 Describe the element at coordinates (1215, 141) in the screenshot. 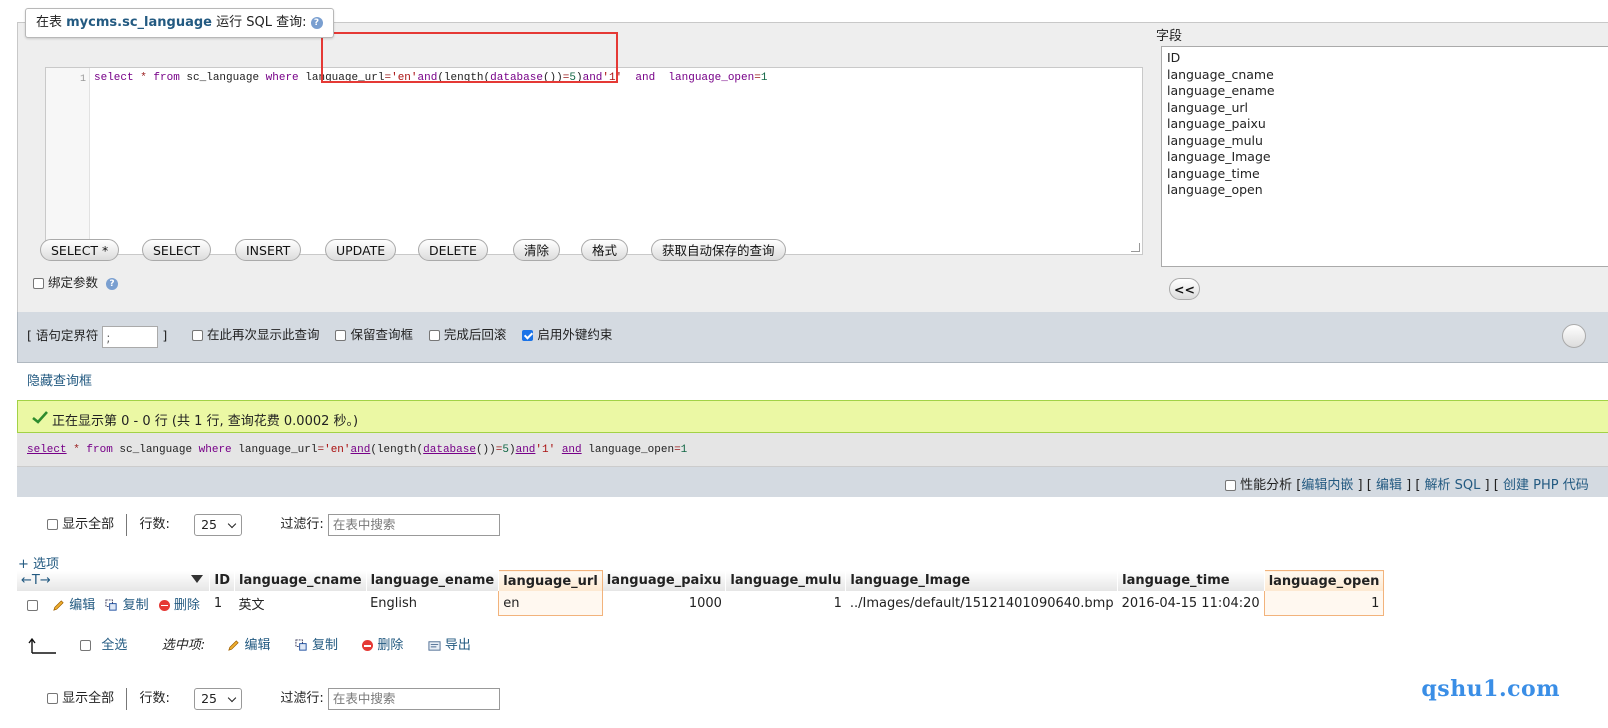

I see `field-item: language_mulu` at that location.